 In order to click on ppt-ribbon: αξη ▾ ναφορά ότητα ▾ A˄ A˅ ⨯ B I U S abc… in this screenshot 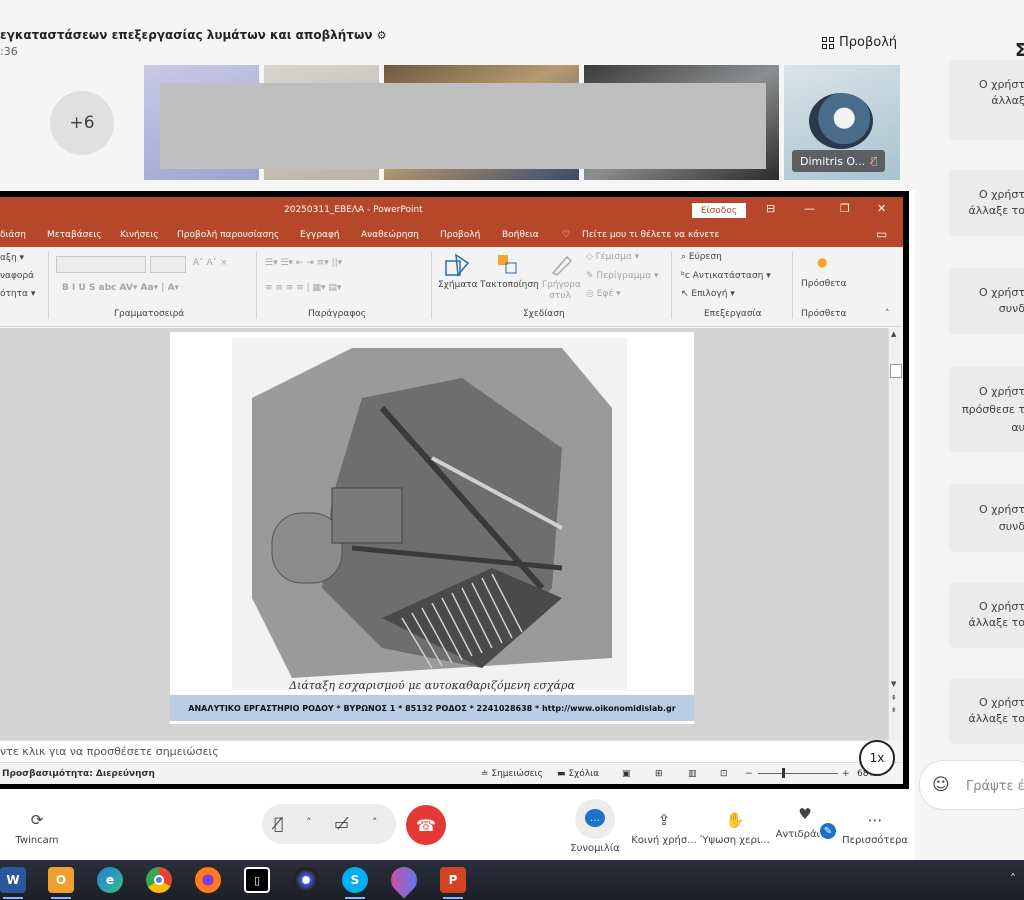, I will do `click(451, 287)`.